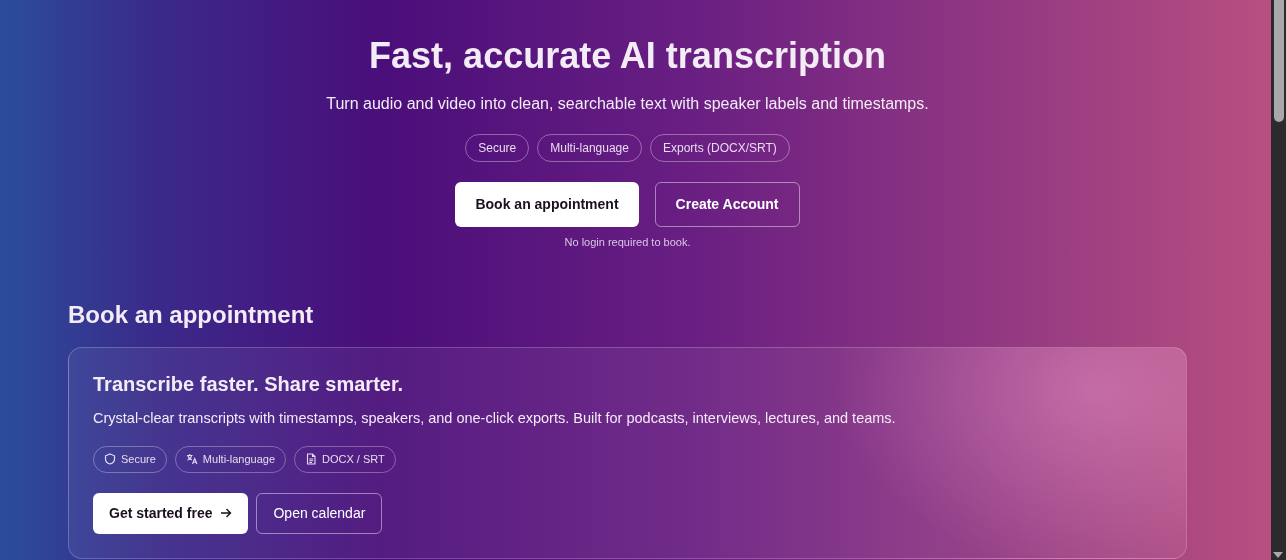 This screenshot has height=560, width=1286. What do you see at coordinates (191, 459) in the screenshot?
I see `translate-icon` at bounding box center [191, 459].